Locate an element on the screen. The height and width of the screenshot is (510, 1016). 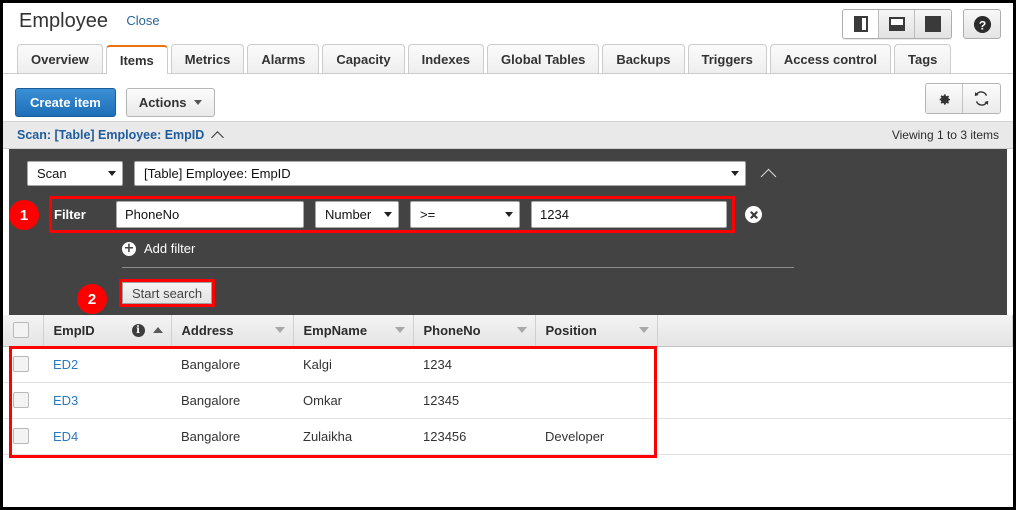
filter-label: Filter is located at coordinates (70, 214).